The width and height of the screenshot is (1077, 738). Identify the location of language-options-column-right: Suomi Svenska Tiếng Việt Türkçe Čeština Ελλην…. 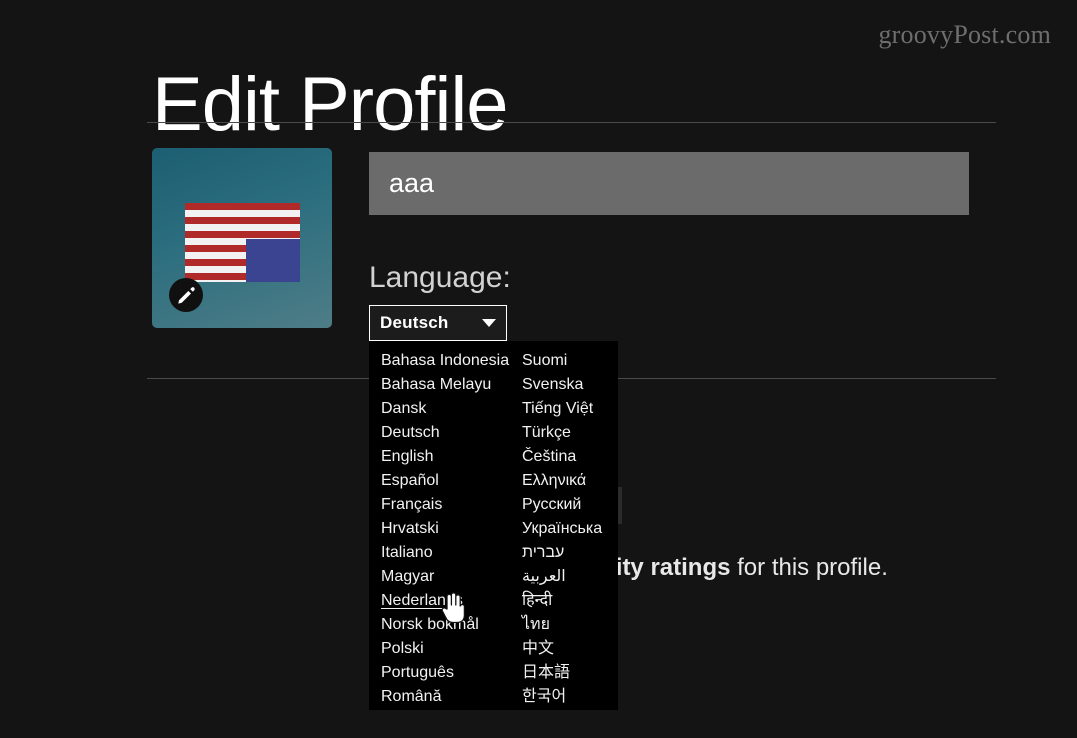
(568, 529).